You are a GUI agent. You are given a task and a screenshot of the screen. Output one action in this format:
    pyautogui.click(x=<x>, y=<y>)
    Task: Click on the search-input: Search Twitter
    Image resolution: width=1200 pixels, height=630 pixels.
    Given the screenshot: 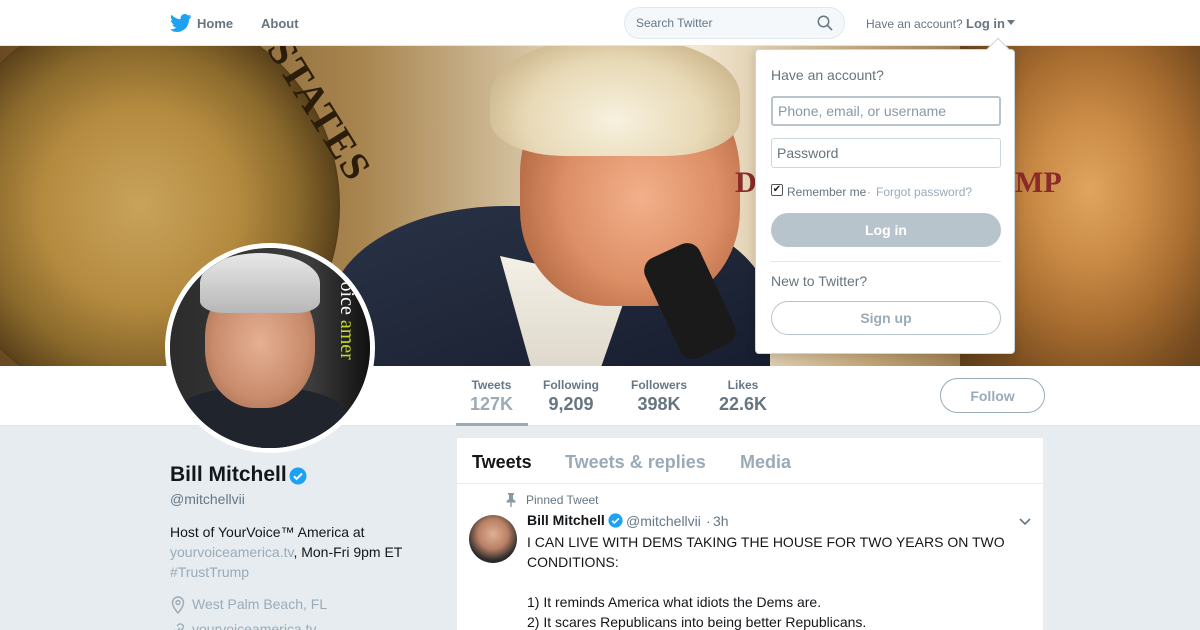 What is the action you would take?
    pyautogui.click(x=674, y=23)
    